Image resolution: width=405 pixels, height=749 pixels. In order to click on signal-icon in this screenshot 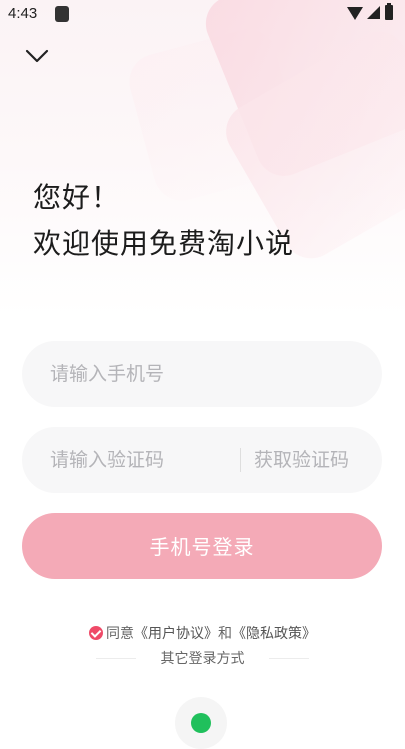, I will do `click(373, 12)`.